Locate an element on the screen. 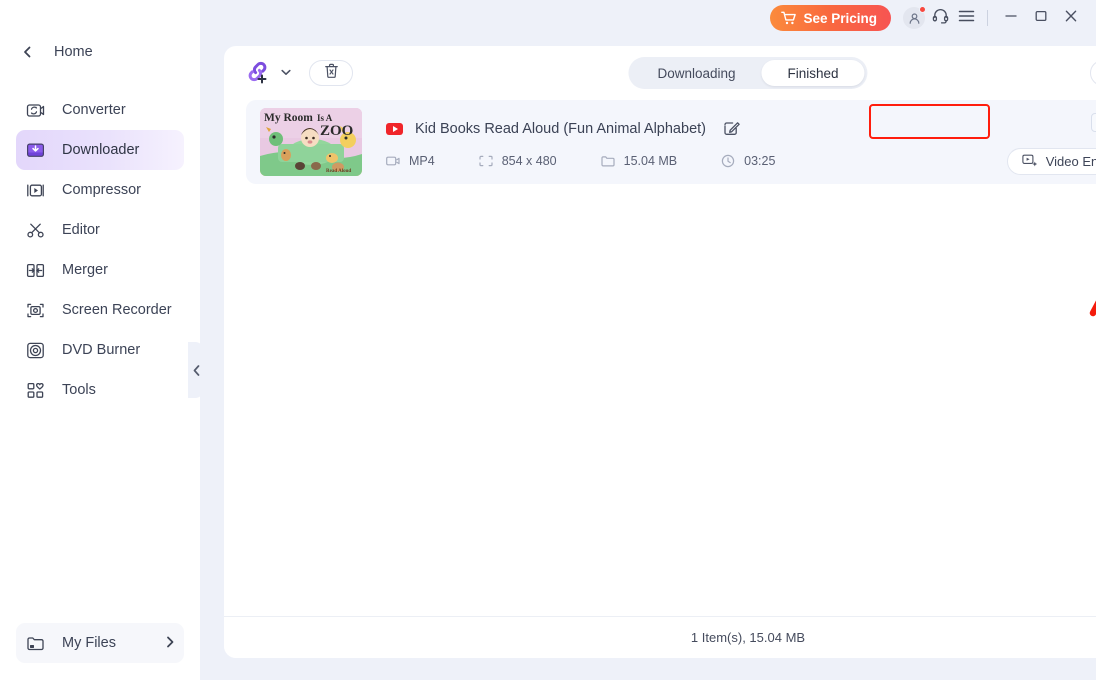  chevron-right-icon is located at coordinates (170, 643).